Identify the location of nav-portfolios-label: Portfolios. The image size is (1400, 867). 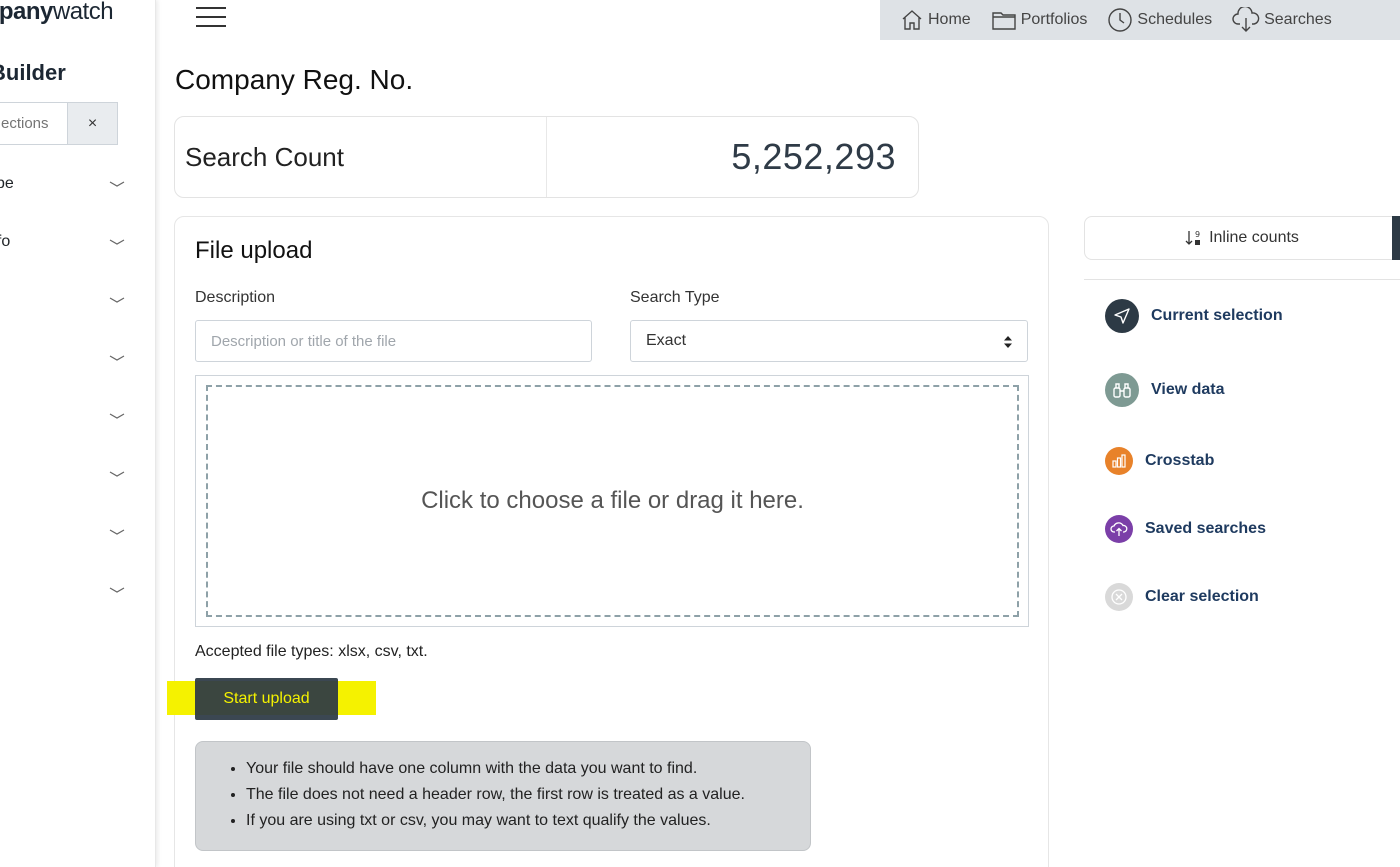
(1054, 19).